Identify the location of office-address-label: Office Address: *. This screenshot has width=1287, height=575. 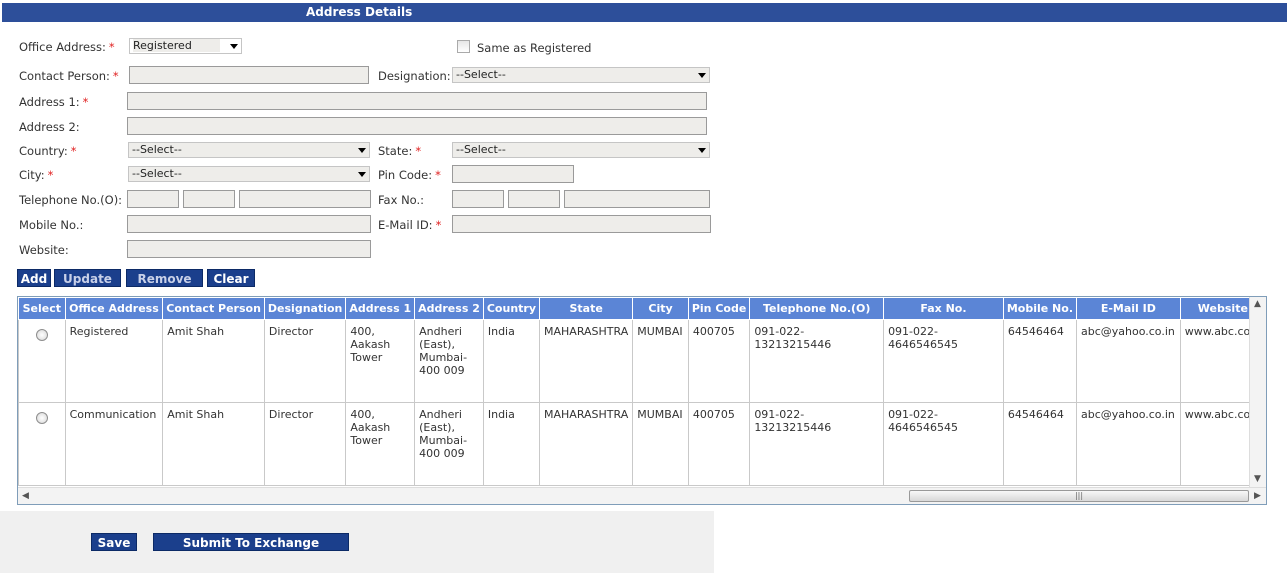
(67, 47).